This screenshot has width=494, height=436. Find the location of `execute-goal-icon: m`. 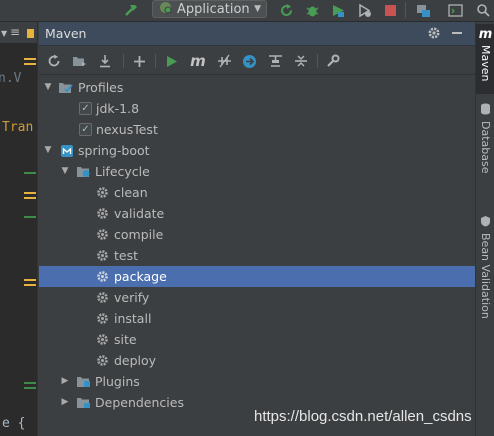

execute-goal-icon: m is located at coordinates (198, 61).